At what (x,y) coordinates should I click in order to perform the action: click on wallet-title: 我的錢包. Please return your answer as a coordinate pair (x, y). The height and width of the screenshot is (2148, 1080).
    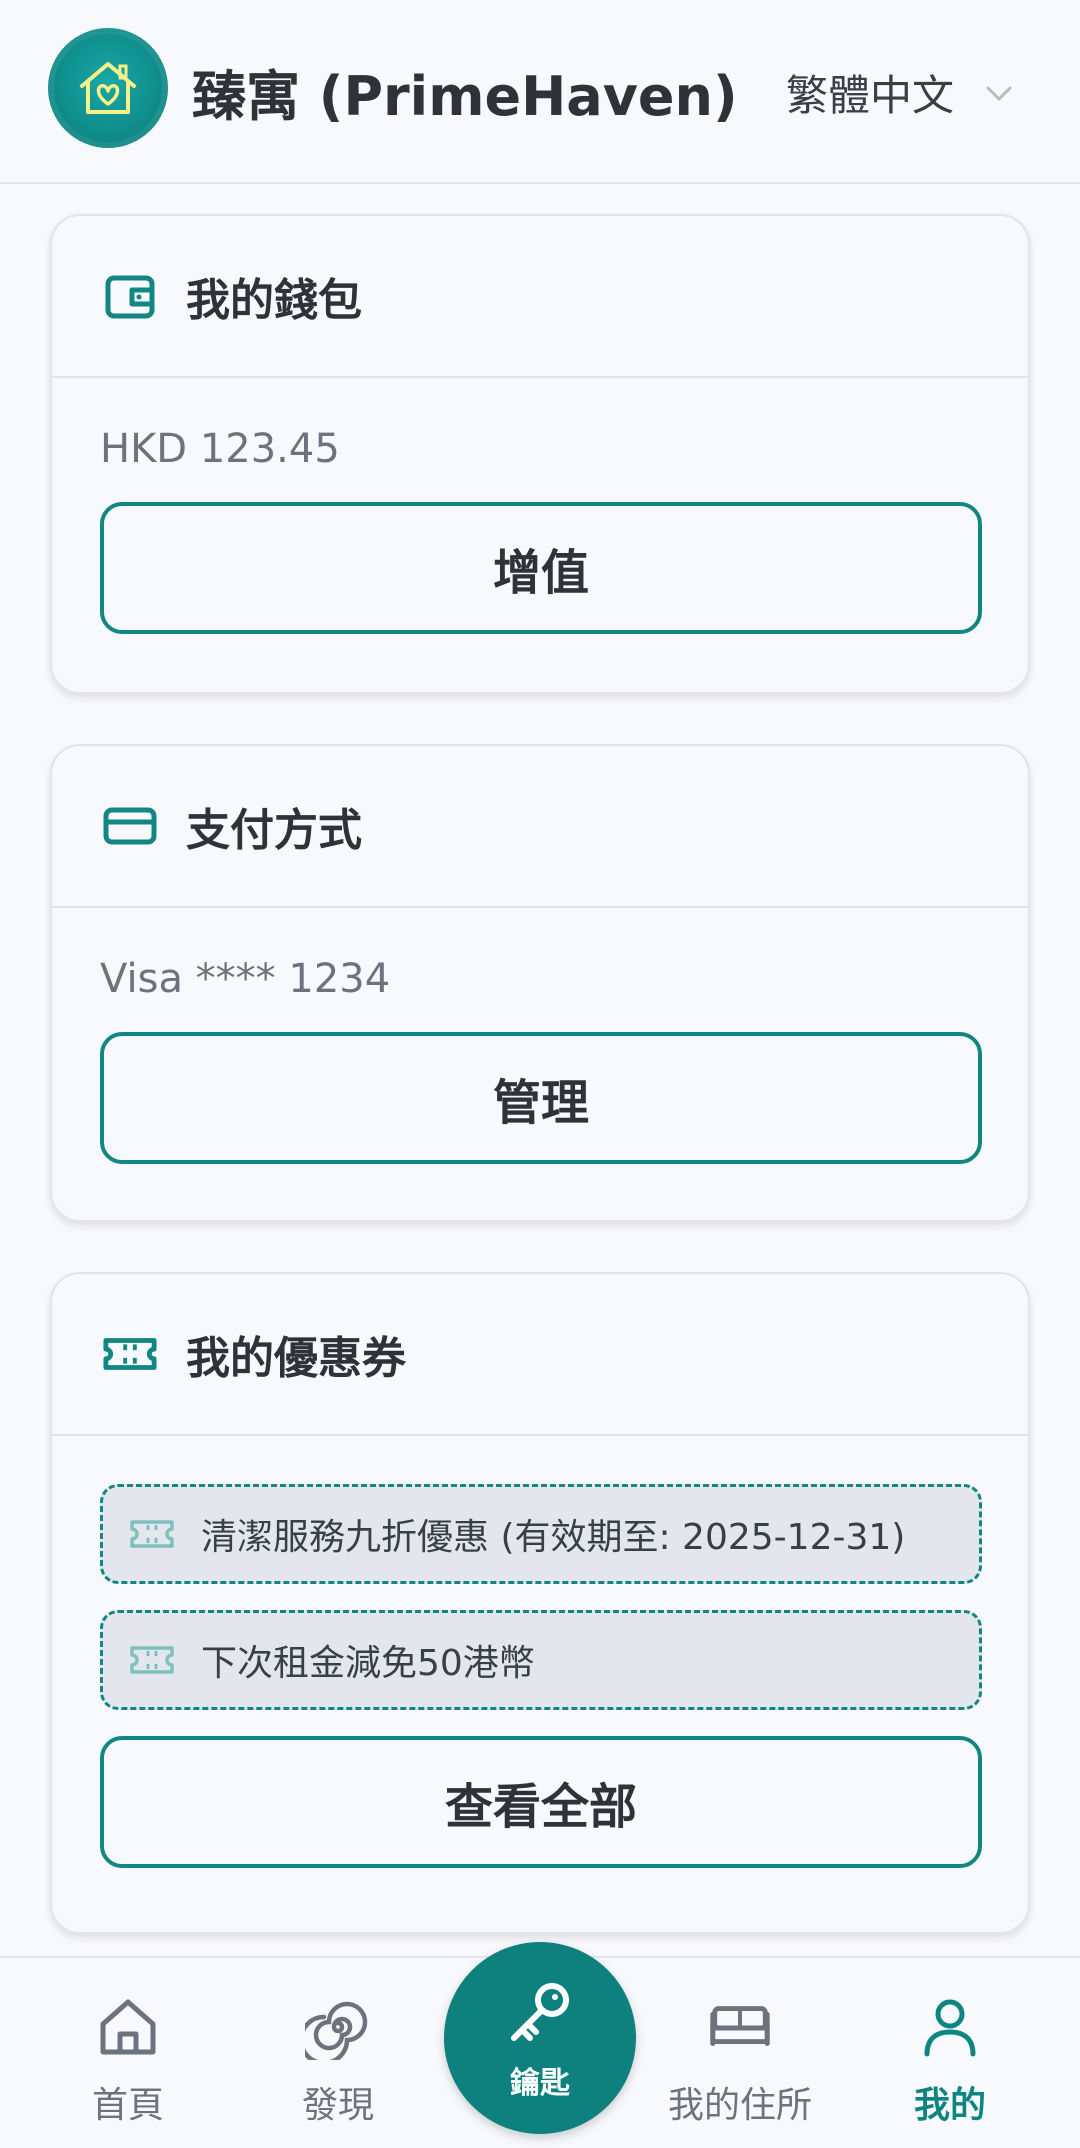
    Looking at the image, I should click on (274, 300).